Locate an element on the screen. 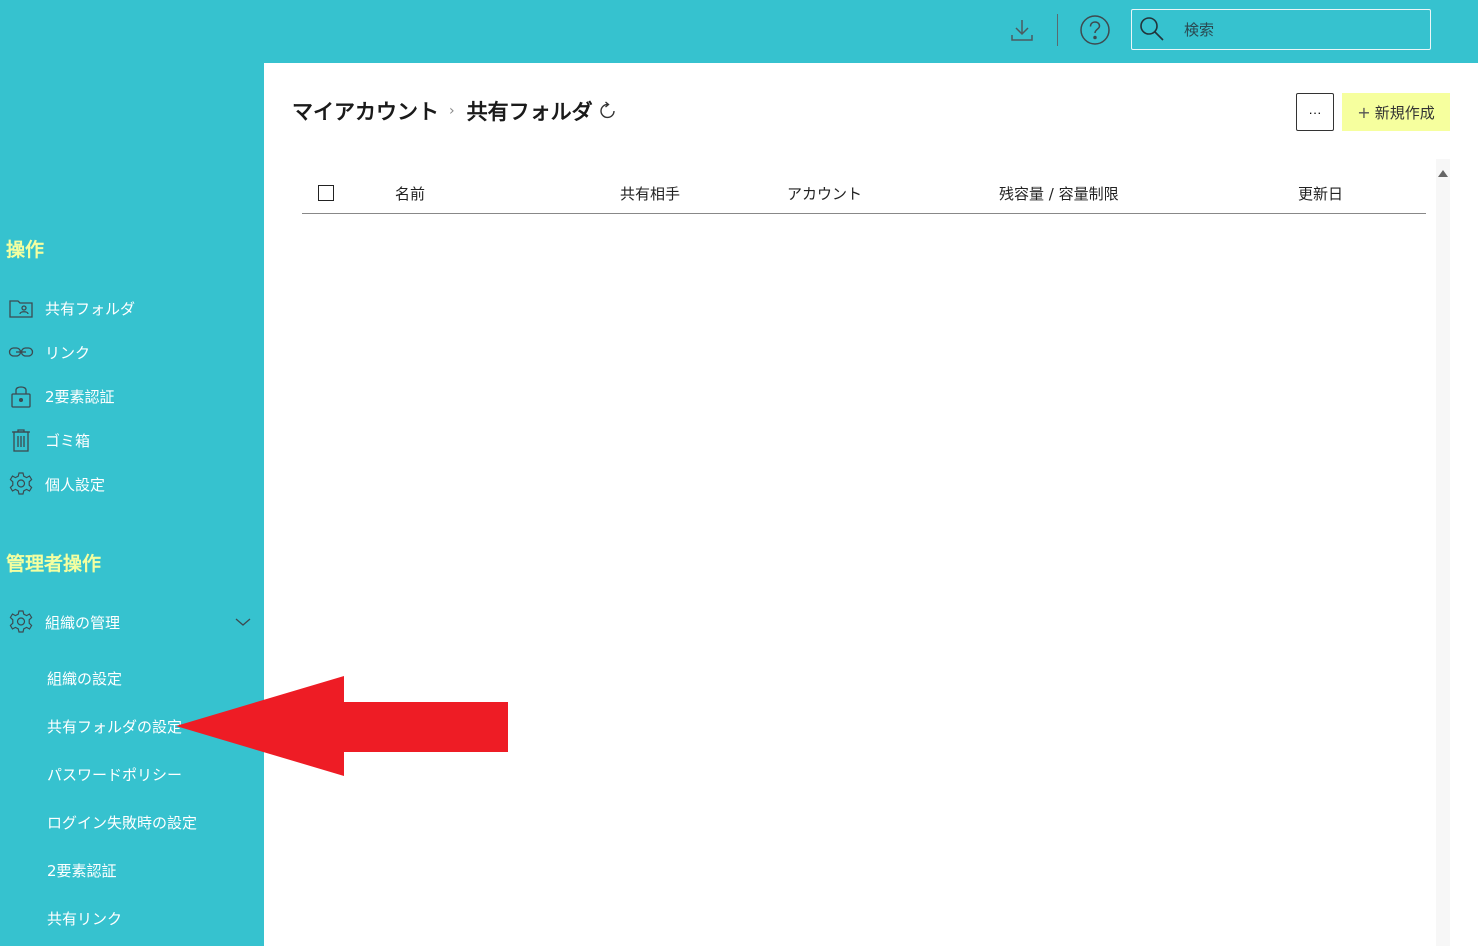  column-header-capacity: 残容量 / 容量制限 is located at coordinates (1059, 193).